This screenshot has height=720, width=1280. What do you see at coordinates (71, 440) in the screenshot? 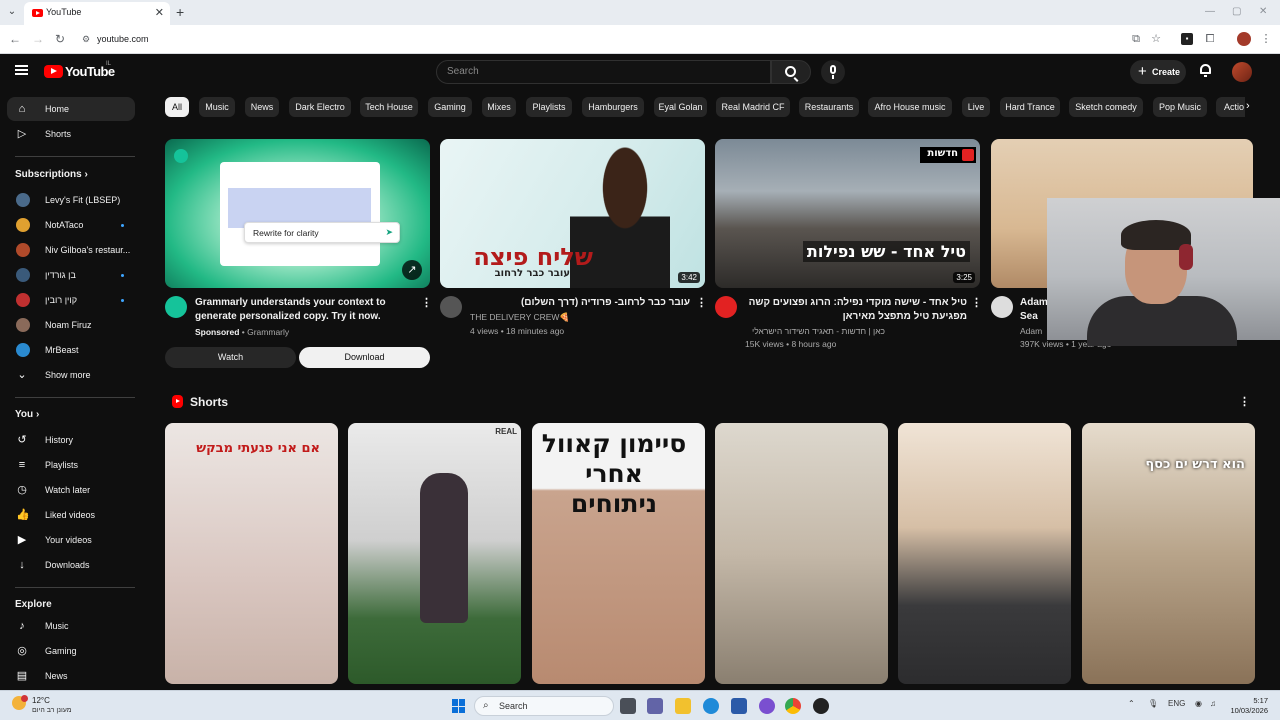
I see `sidebar-item-history: ↺ History` at bounding box center [71, 440].